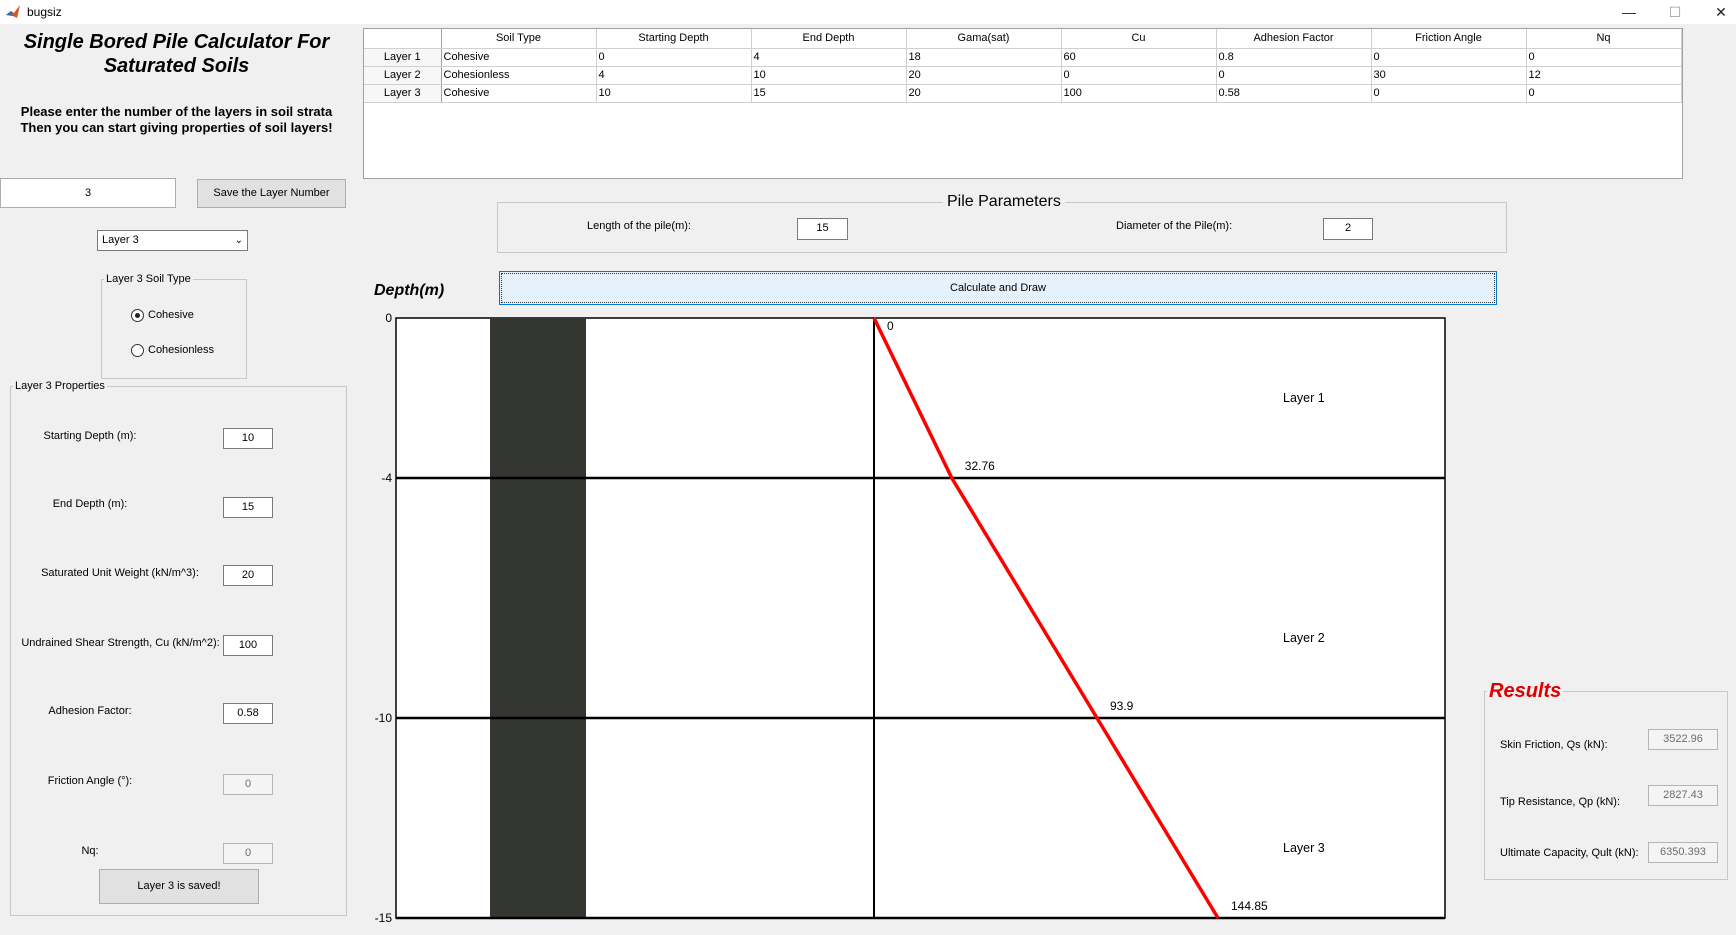 The width and height of the screenshot is (1736, 935). I want to click on row-header: Layer 2, so click(403, 75).